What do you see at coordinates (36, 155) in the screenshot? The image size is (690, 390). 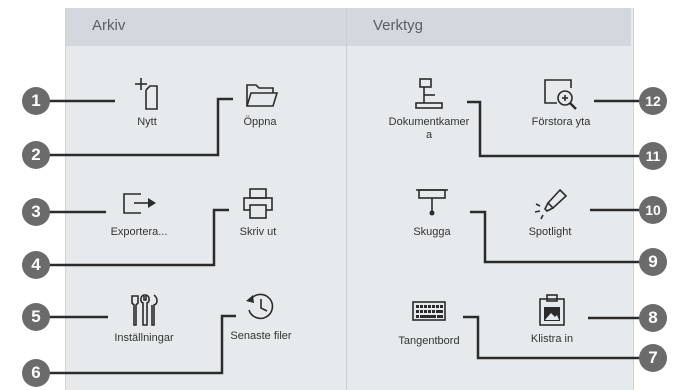 I see `callout-2: 2` at bounding box center [36, 155].